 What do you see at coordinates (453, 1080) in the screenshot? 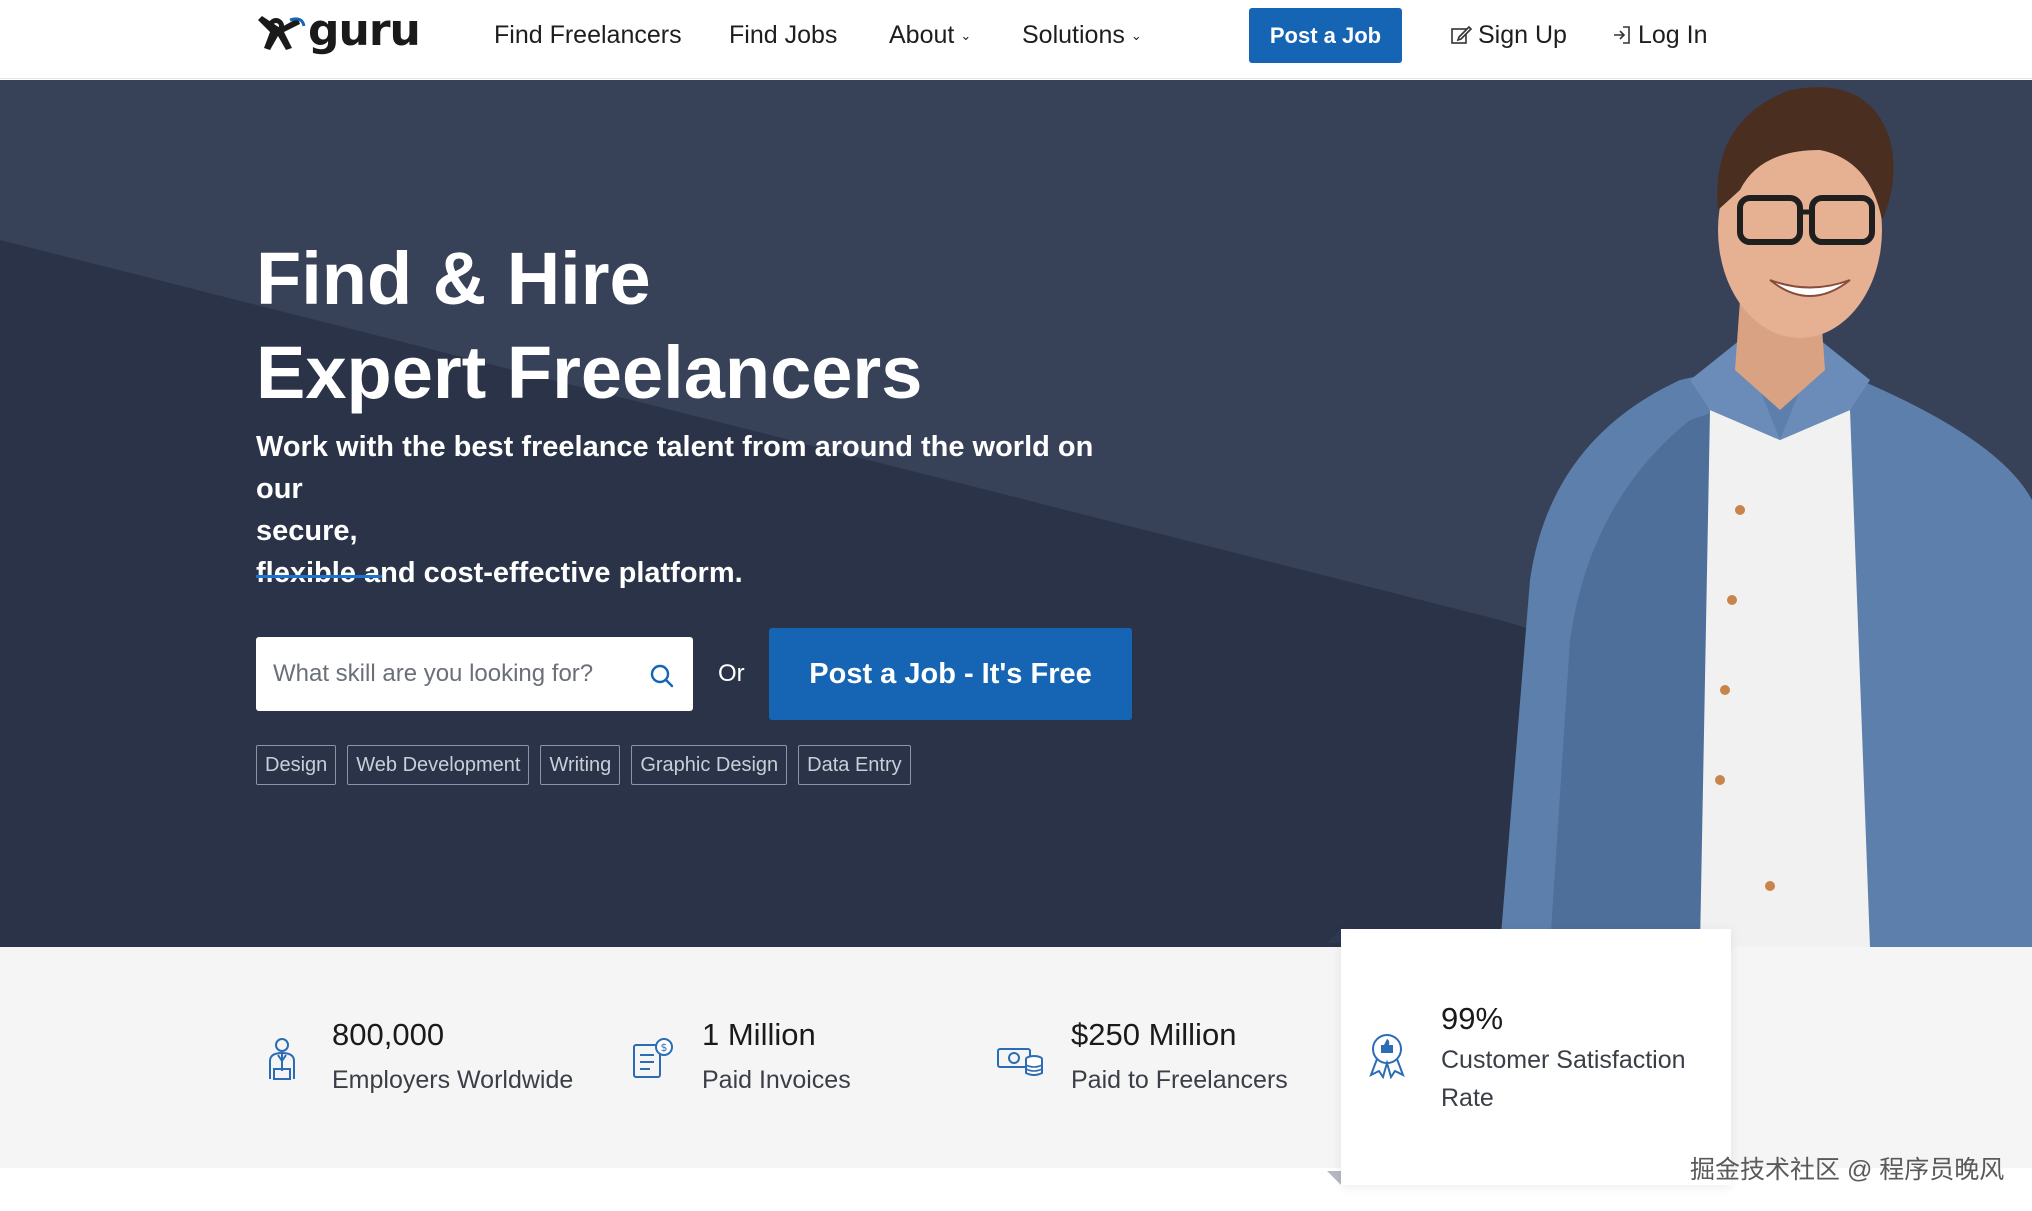
I see `stat-label: Employers Worldwide` at bounding box center [453, 1080].